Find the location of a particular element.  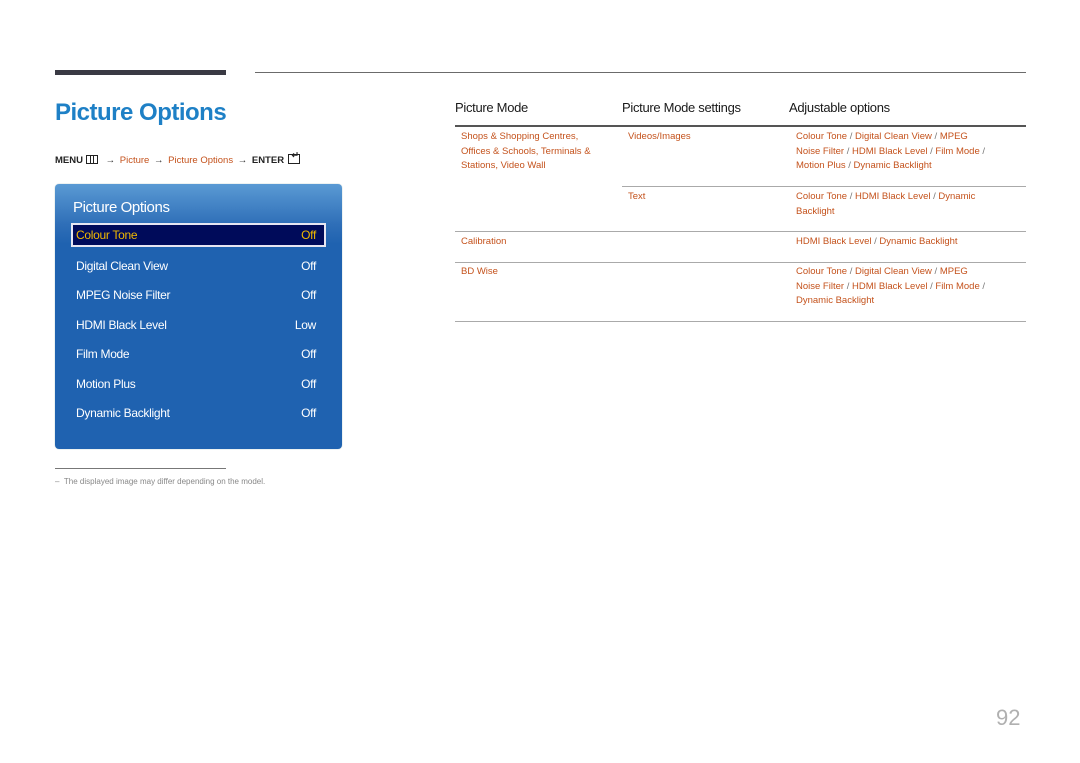

osd-item-label: Dynamic Backlight is located at coordinates (123, 413).